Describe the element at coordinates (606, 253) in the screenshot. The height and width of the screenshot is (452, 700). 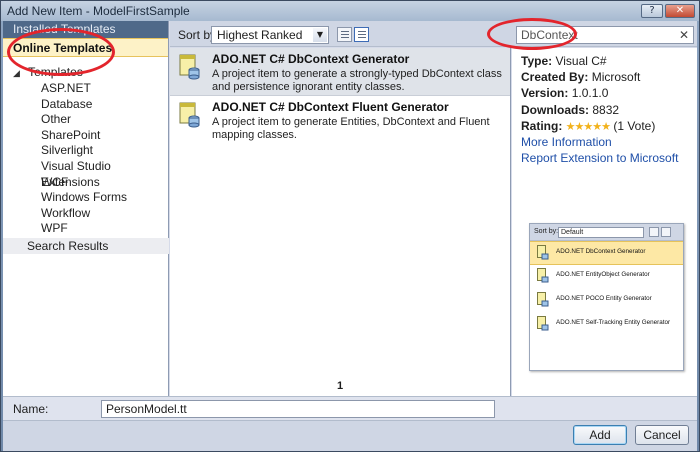
I see `preview-list-item: ADO.NET DbContext Generator` at that location.